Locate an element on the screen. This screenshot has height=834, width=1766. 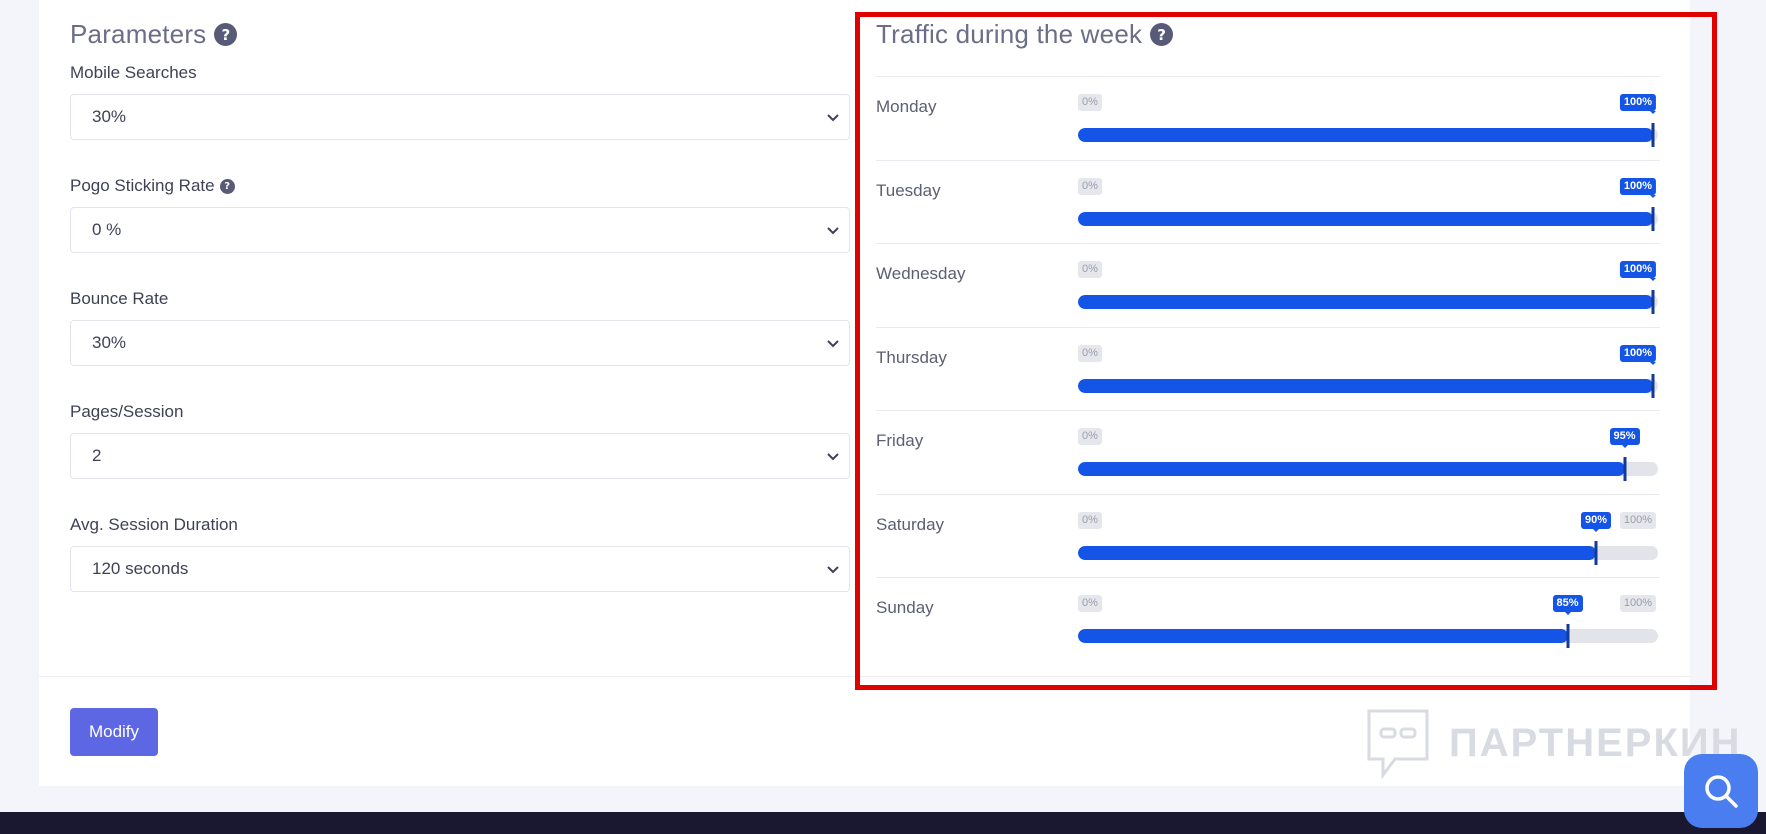
parameters-title: Parameters ? is located at coordinates (154, 34).